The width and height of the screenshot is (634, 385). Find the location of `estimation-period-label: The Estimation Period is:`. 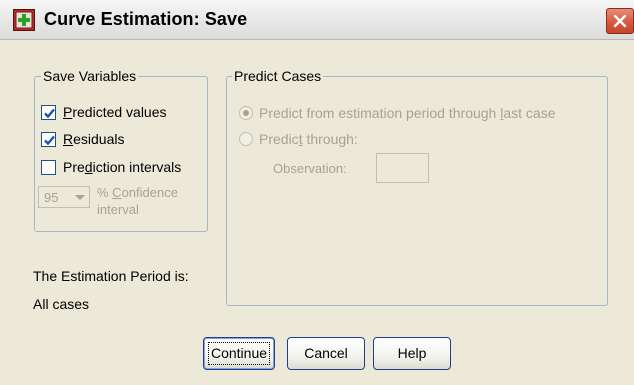

estimation-period-label: The Estimation Period is: is located at coordinates (111, 276).